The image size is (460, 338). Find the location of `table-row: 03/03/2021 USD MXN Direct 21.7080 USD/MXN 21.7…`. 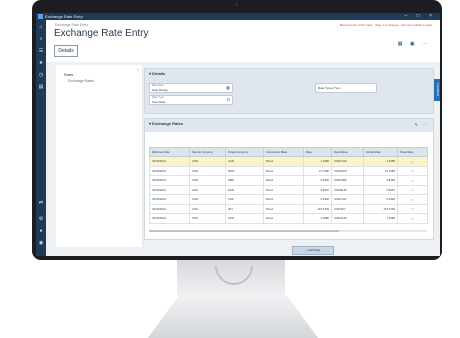

table-row: 03/03/2021 USD MXN Direct 21.7080 USD/MXN 21.7… is located at coordinates (288, 170).